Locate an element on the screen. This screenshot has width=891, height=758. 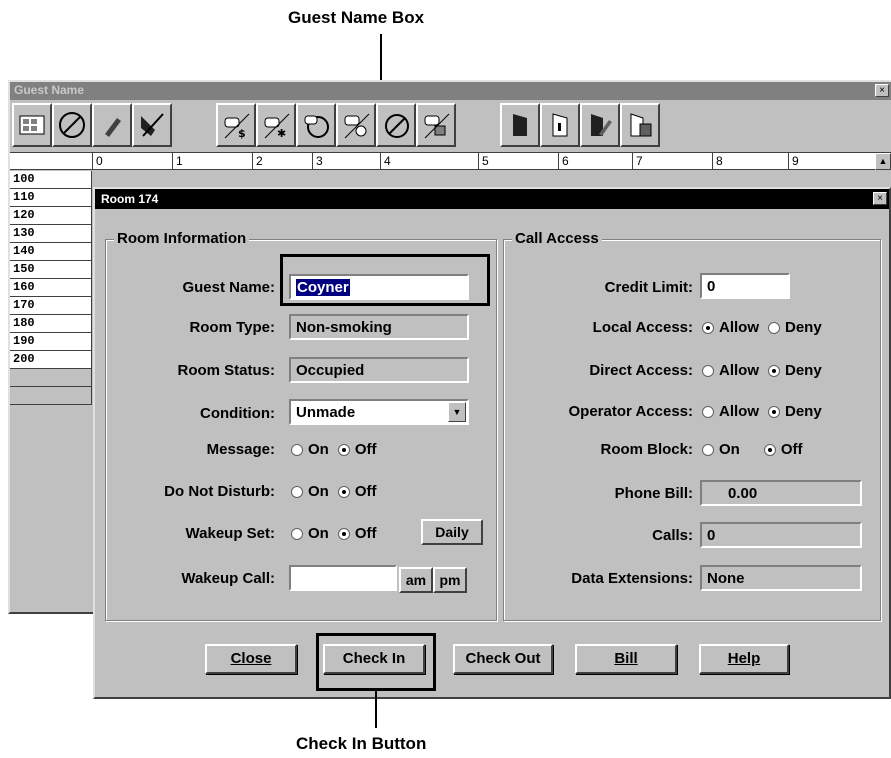
ruler-label: 5 is located at coordinates (518, 161).